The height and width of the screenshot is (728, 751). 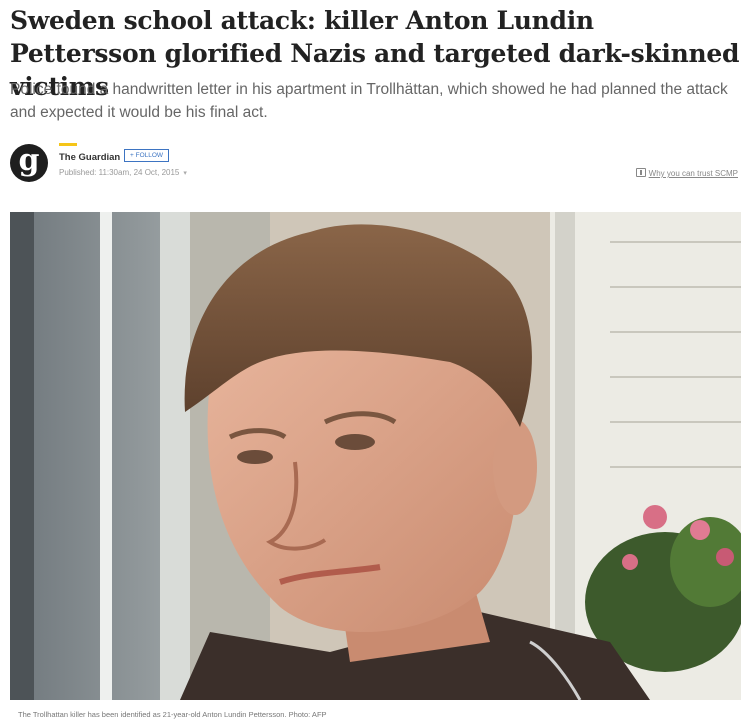 I want to click on author-avatar: g, so click(x=29, y=163).